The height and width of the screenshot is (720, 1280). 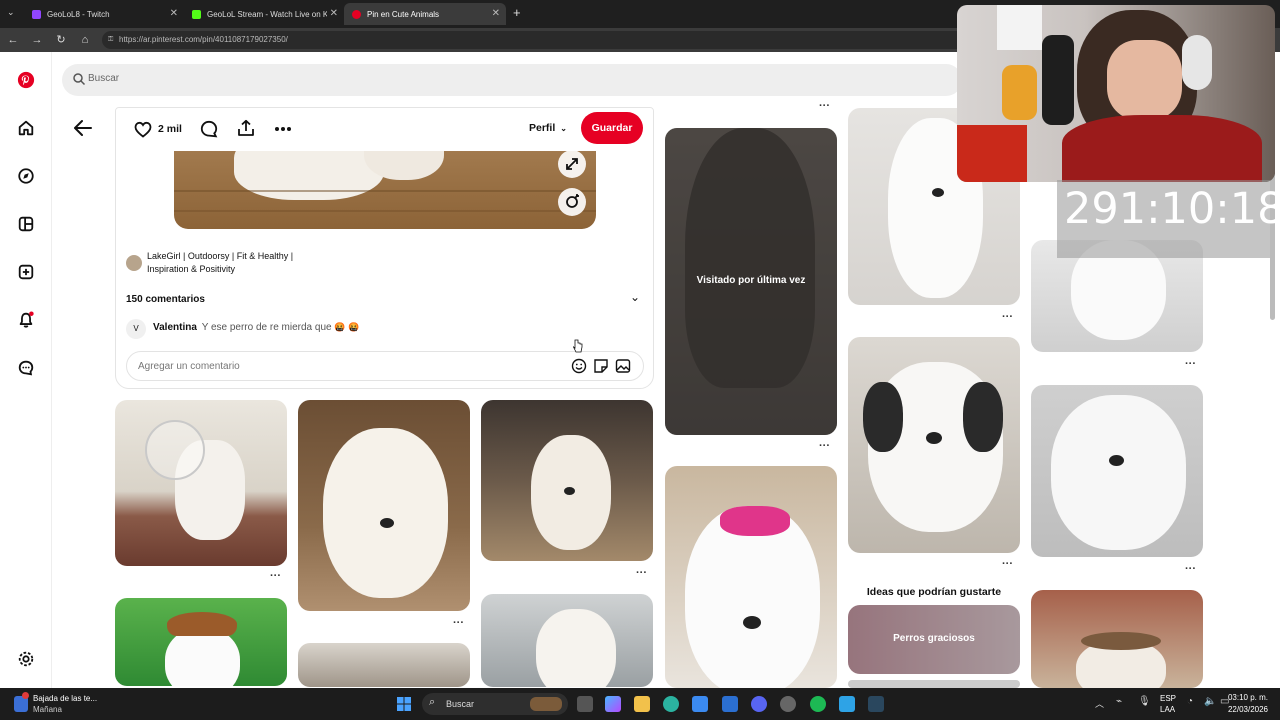 I want to click on comment-emoji: 🤬 🤬, so click(x=347, y=327).